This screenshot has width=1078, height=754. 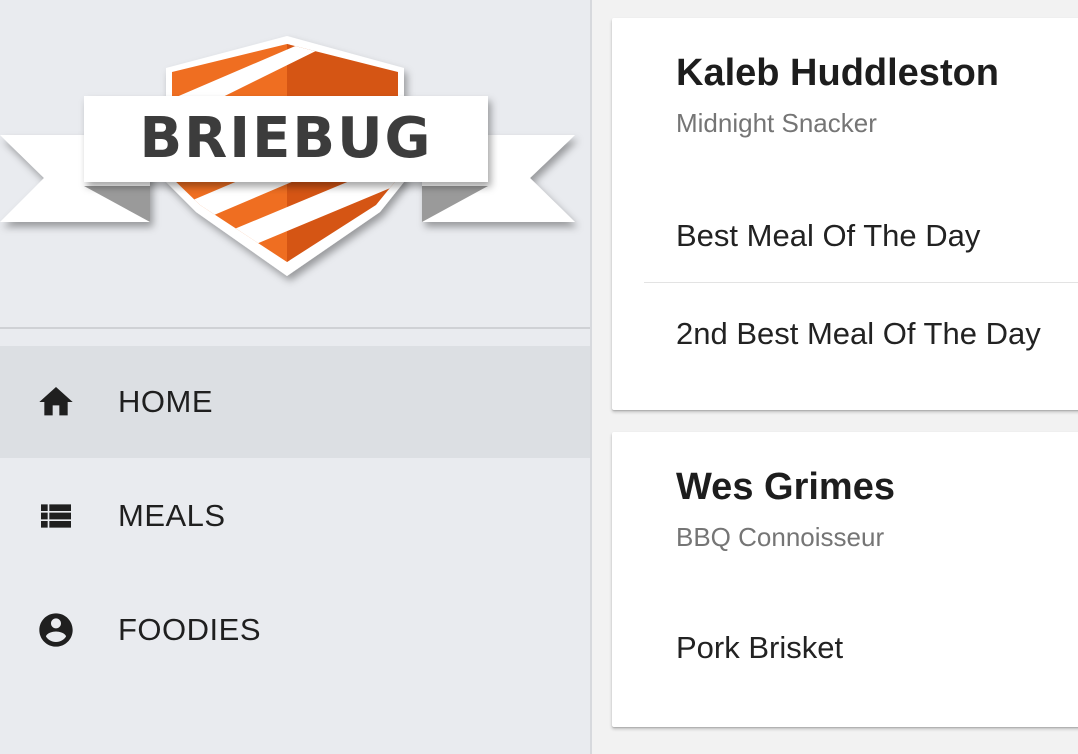 I want to click on card-title: Wes Grimes, so click(x=785, y=487).